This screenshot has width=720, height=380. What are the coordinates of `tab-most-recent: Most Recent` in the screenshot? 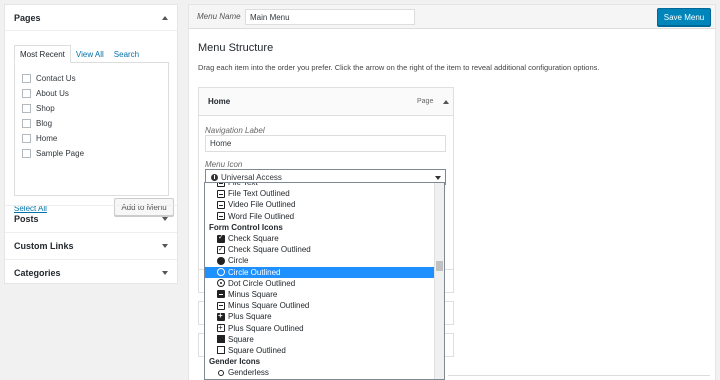 It's located at (42, 54).